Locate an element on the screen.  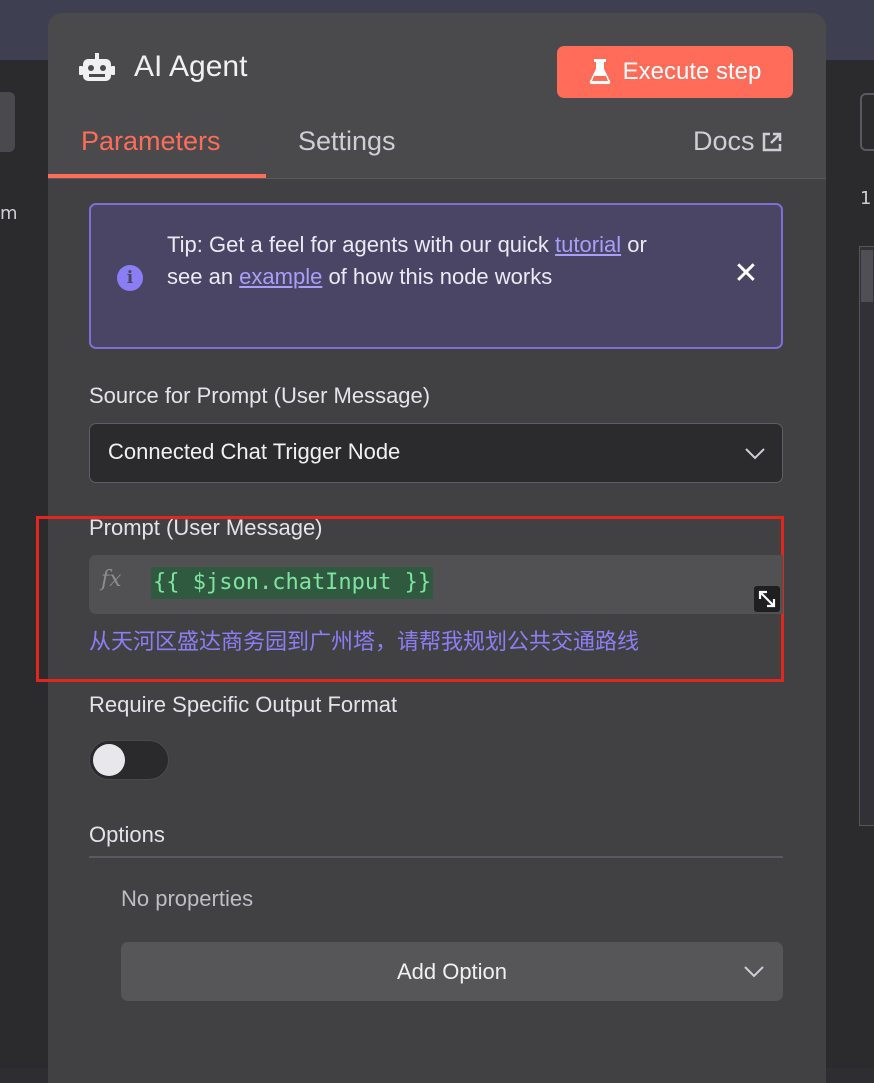
expand-icon is located at coordinates (767, 599).